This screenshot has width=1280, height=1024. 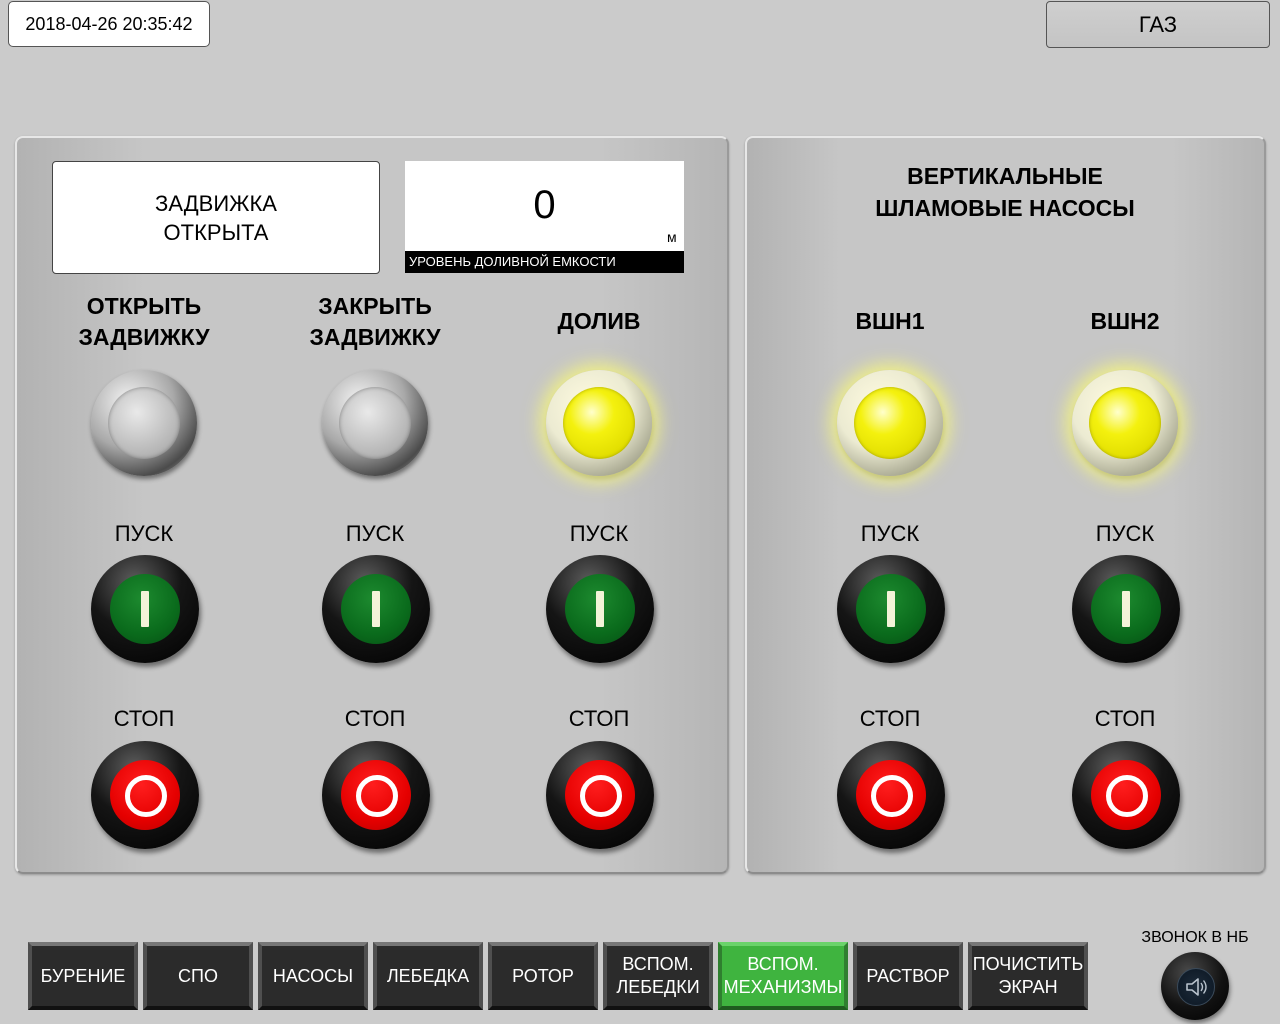 What do you see at coordinates (599, 718) in the screenshot?
I see `topping-stop-label: СТОП` at bounding box center [599, 718].